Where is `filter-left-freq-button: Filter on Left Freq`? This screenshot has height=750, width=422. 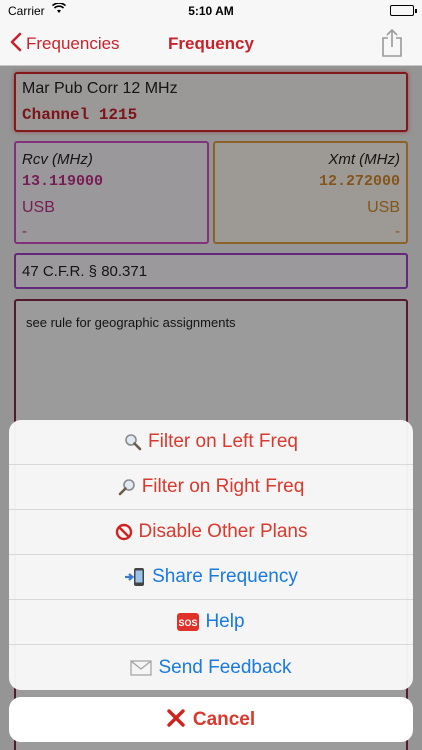
filter-left-freq-button: Filter on Left Freq is located at coordinates (211, 442).